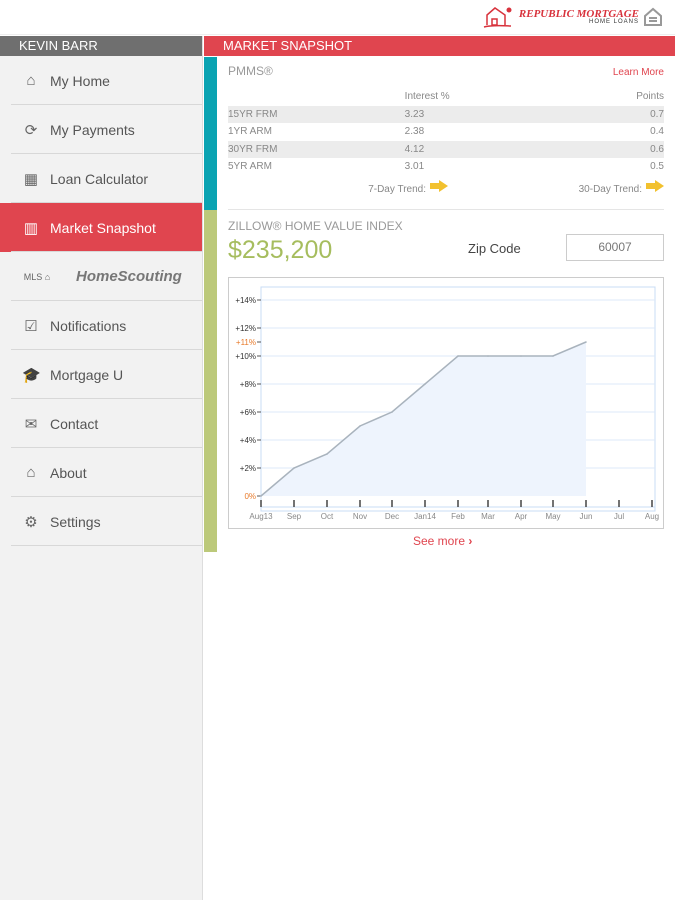 This screenshot has width=675, height=900. What do you see at coordinates (31, 80) in the screenshot?
I see `home-icon: ⌂` at bounding box center [31, 80].